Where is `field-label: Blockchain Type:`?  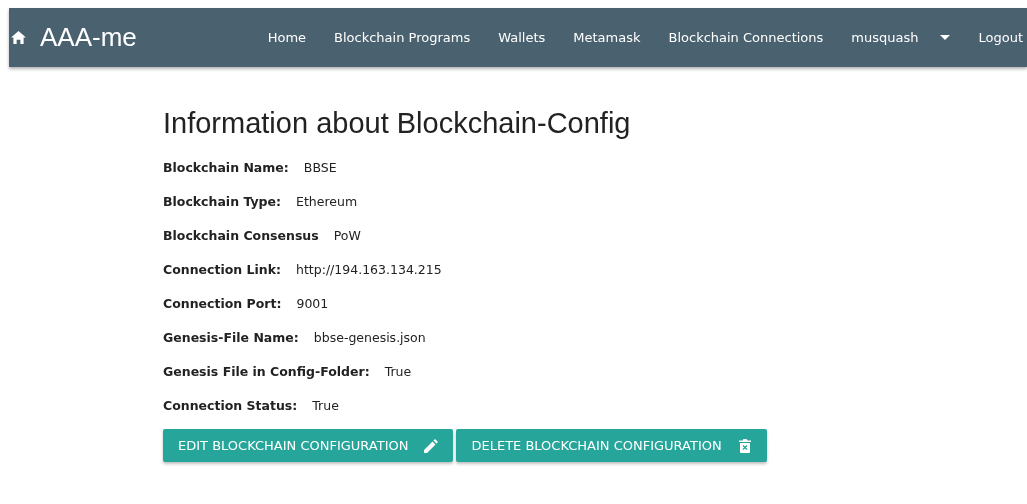 field-label: Blockchain Type: is located at coordinates (222, 201).